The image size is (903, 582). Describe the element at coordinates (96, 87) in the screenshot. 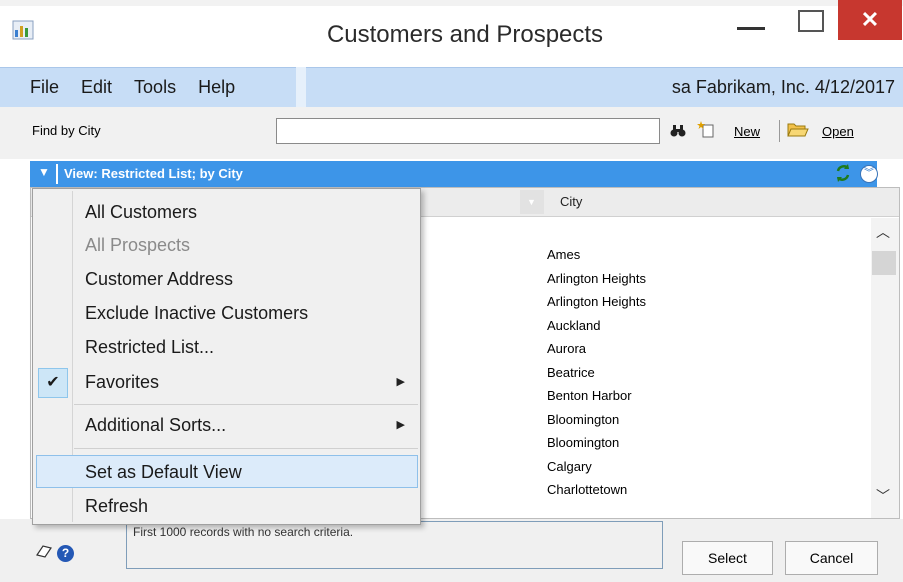

I see `menu-edit: Edit` at that location.